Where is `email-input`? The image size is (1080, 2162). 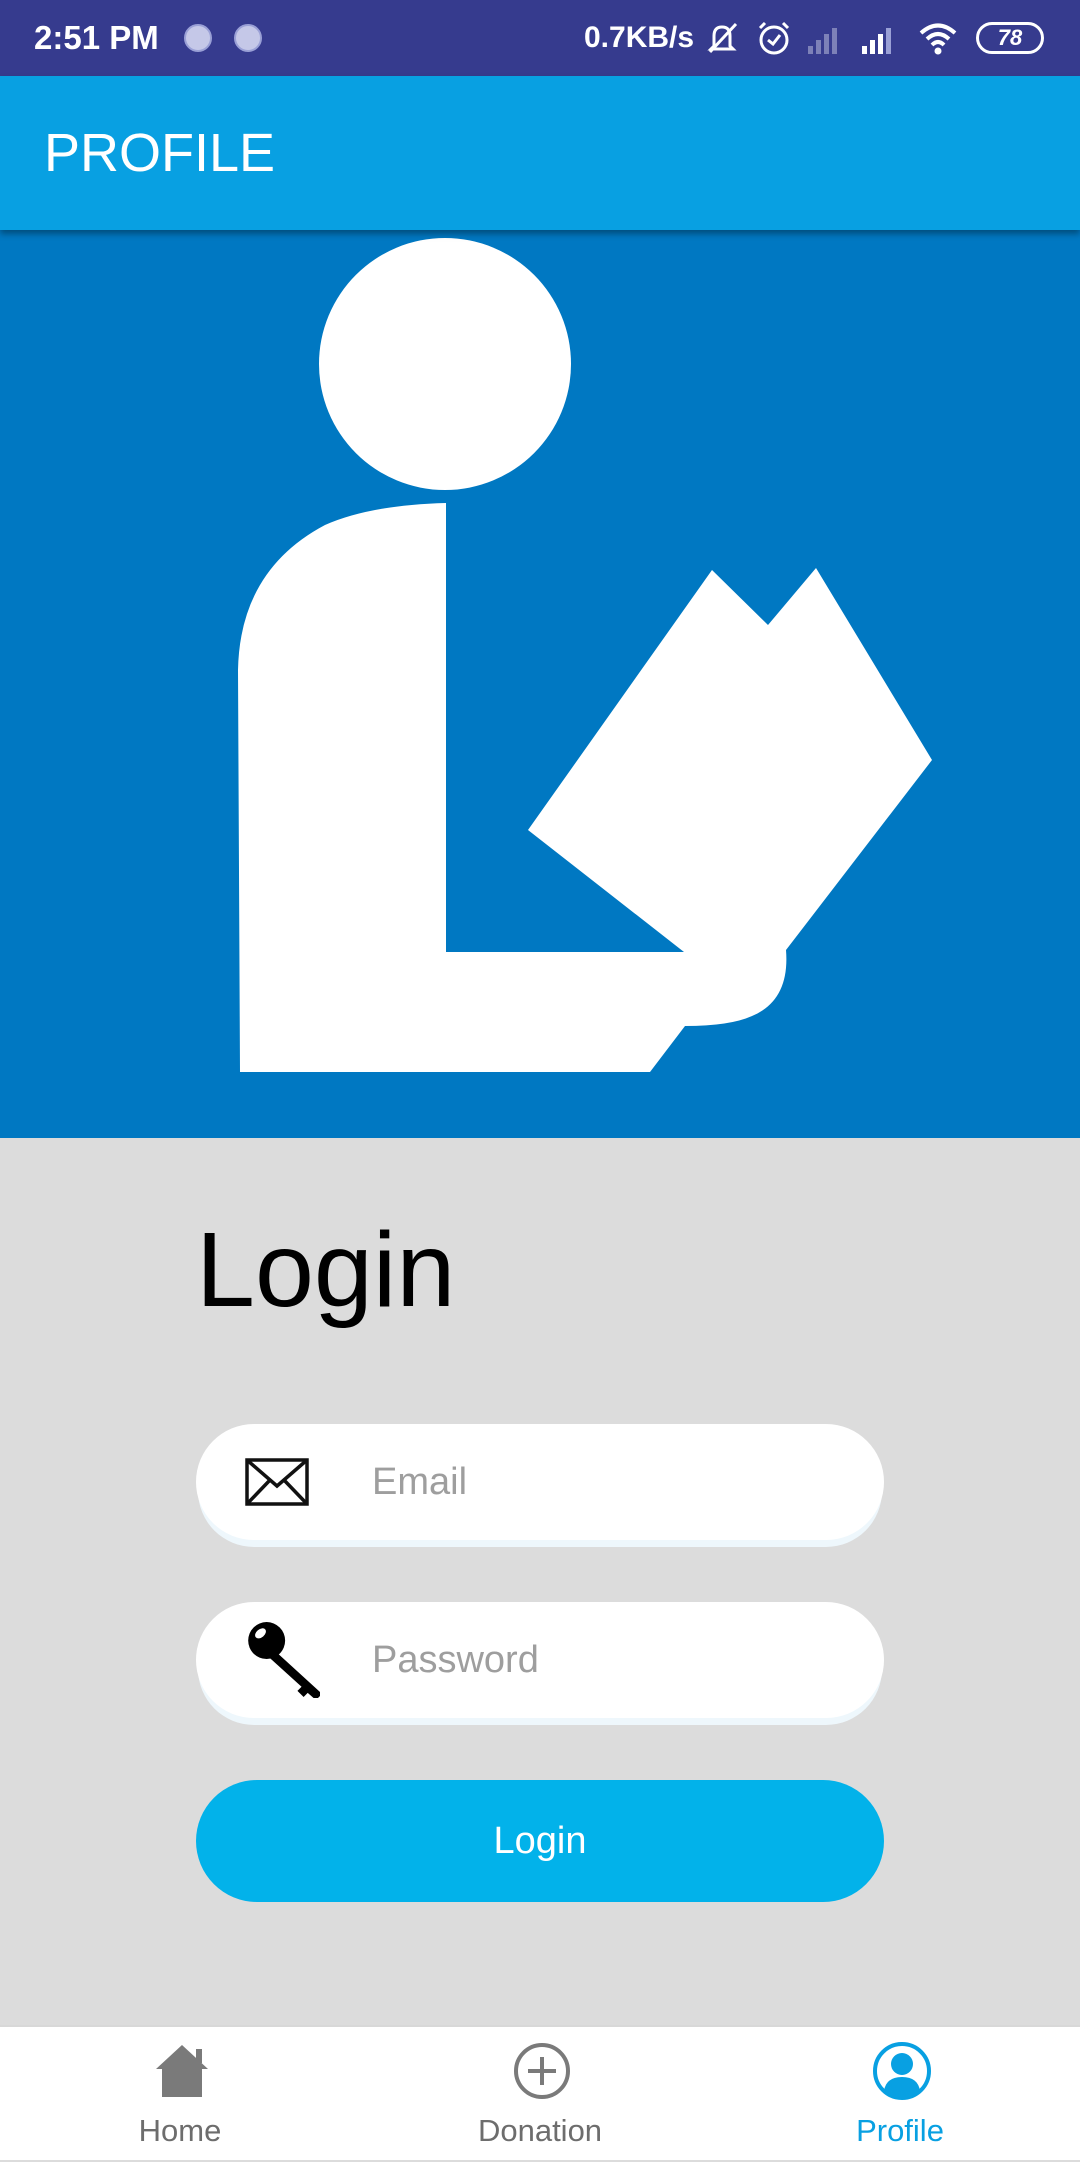 email-input is located at coordinates (612, 1482).